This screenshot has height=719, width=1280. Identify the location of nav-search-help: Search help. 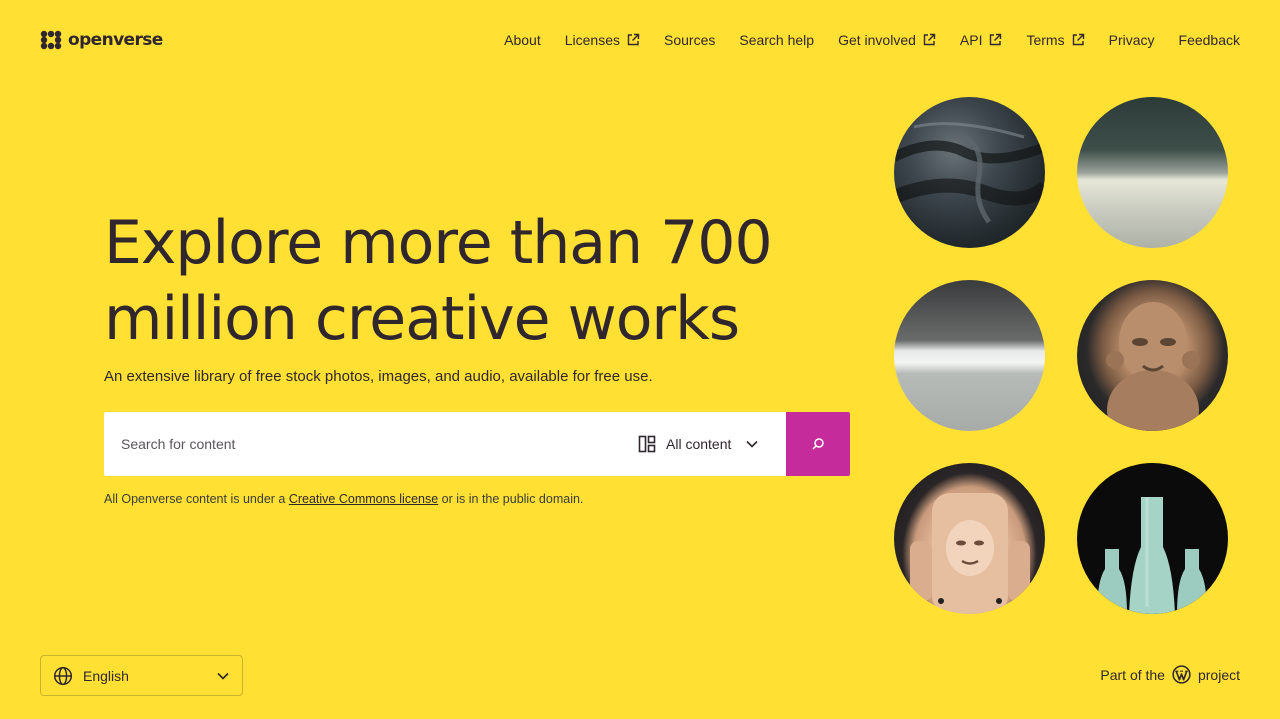
(776, 40).